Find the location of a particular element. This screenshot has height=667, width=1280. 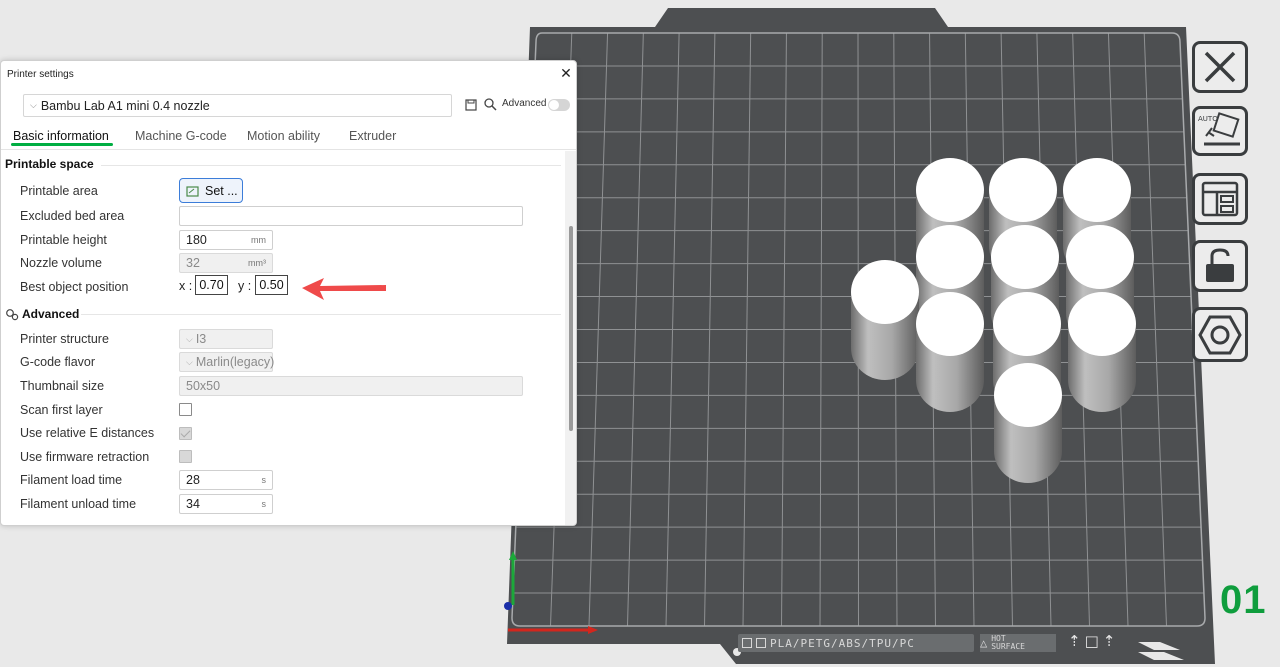

lock-button is located at coordinates (1220, 266).